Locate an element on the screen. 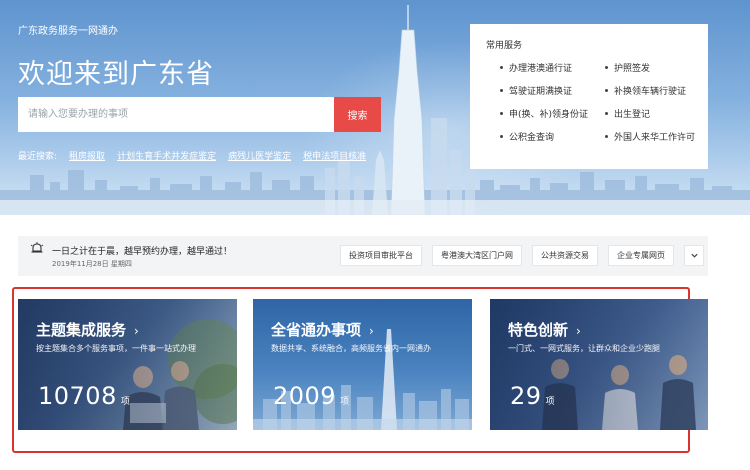 The image size is (750, 470). common-service-label: 公积金查询 is located at coordinates (532, 138).